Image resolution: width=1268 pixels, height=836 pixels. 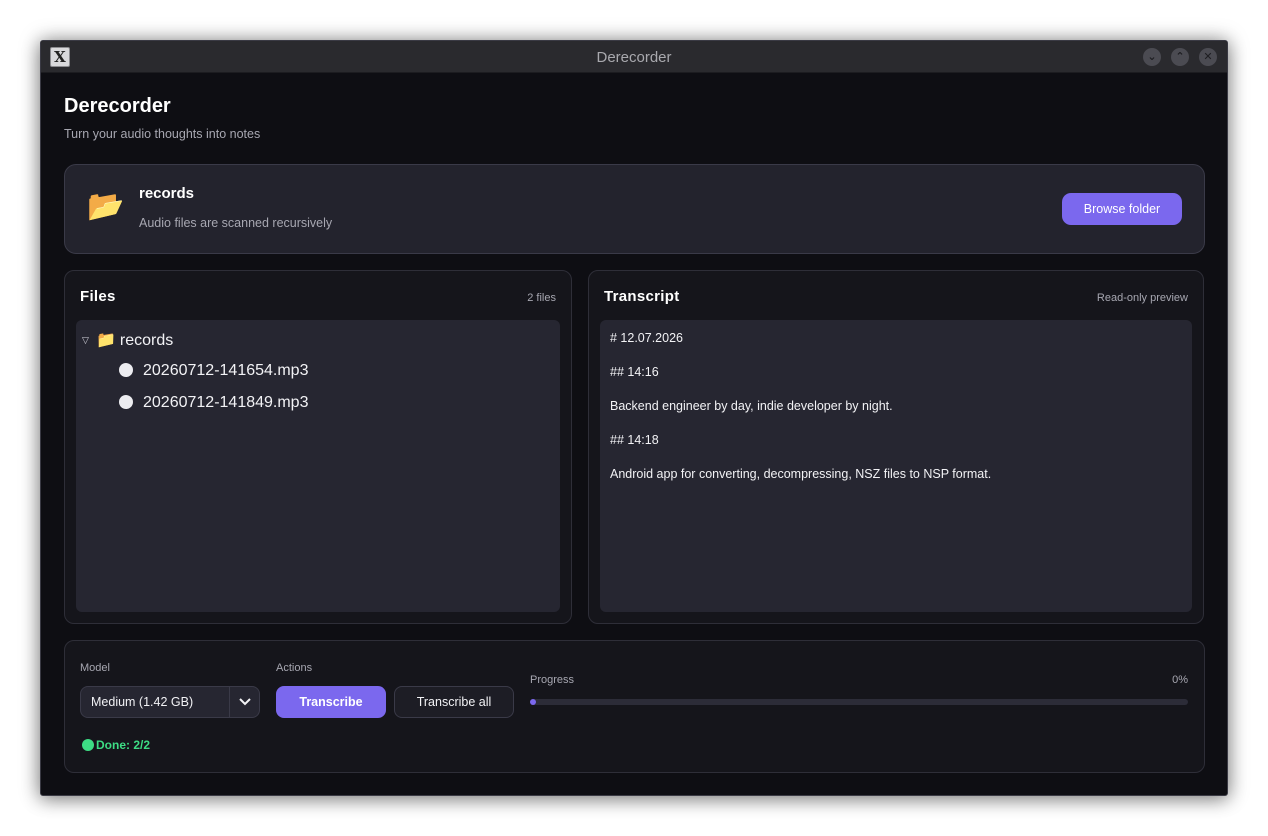 I want to click on browse-folder-button: Browse folder, so click(x=1122, y=209).